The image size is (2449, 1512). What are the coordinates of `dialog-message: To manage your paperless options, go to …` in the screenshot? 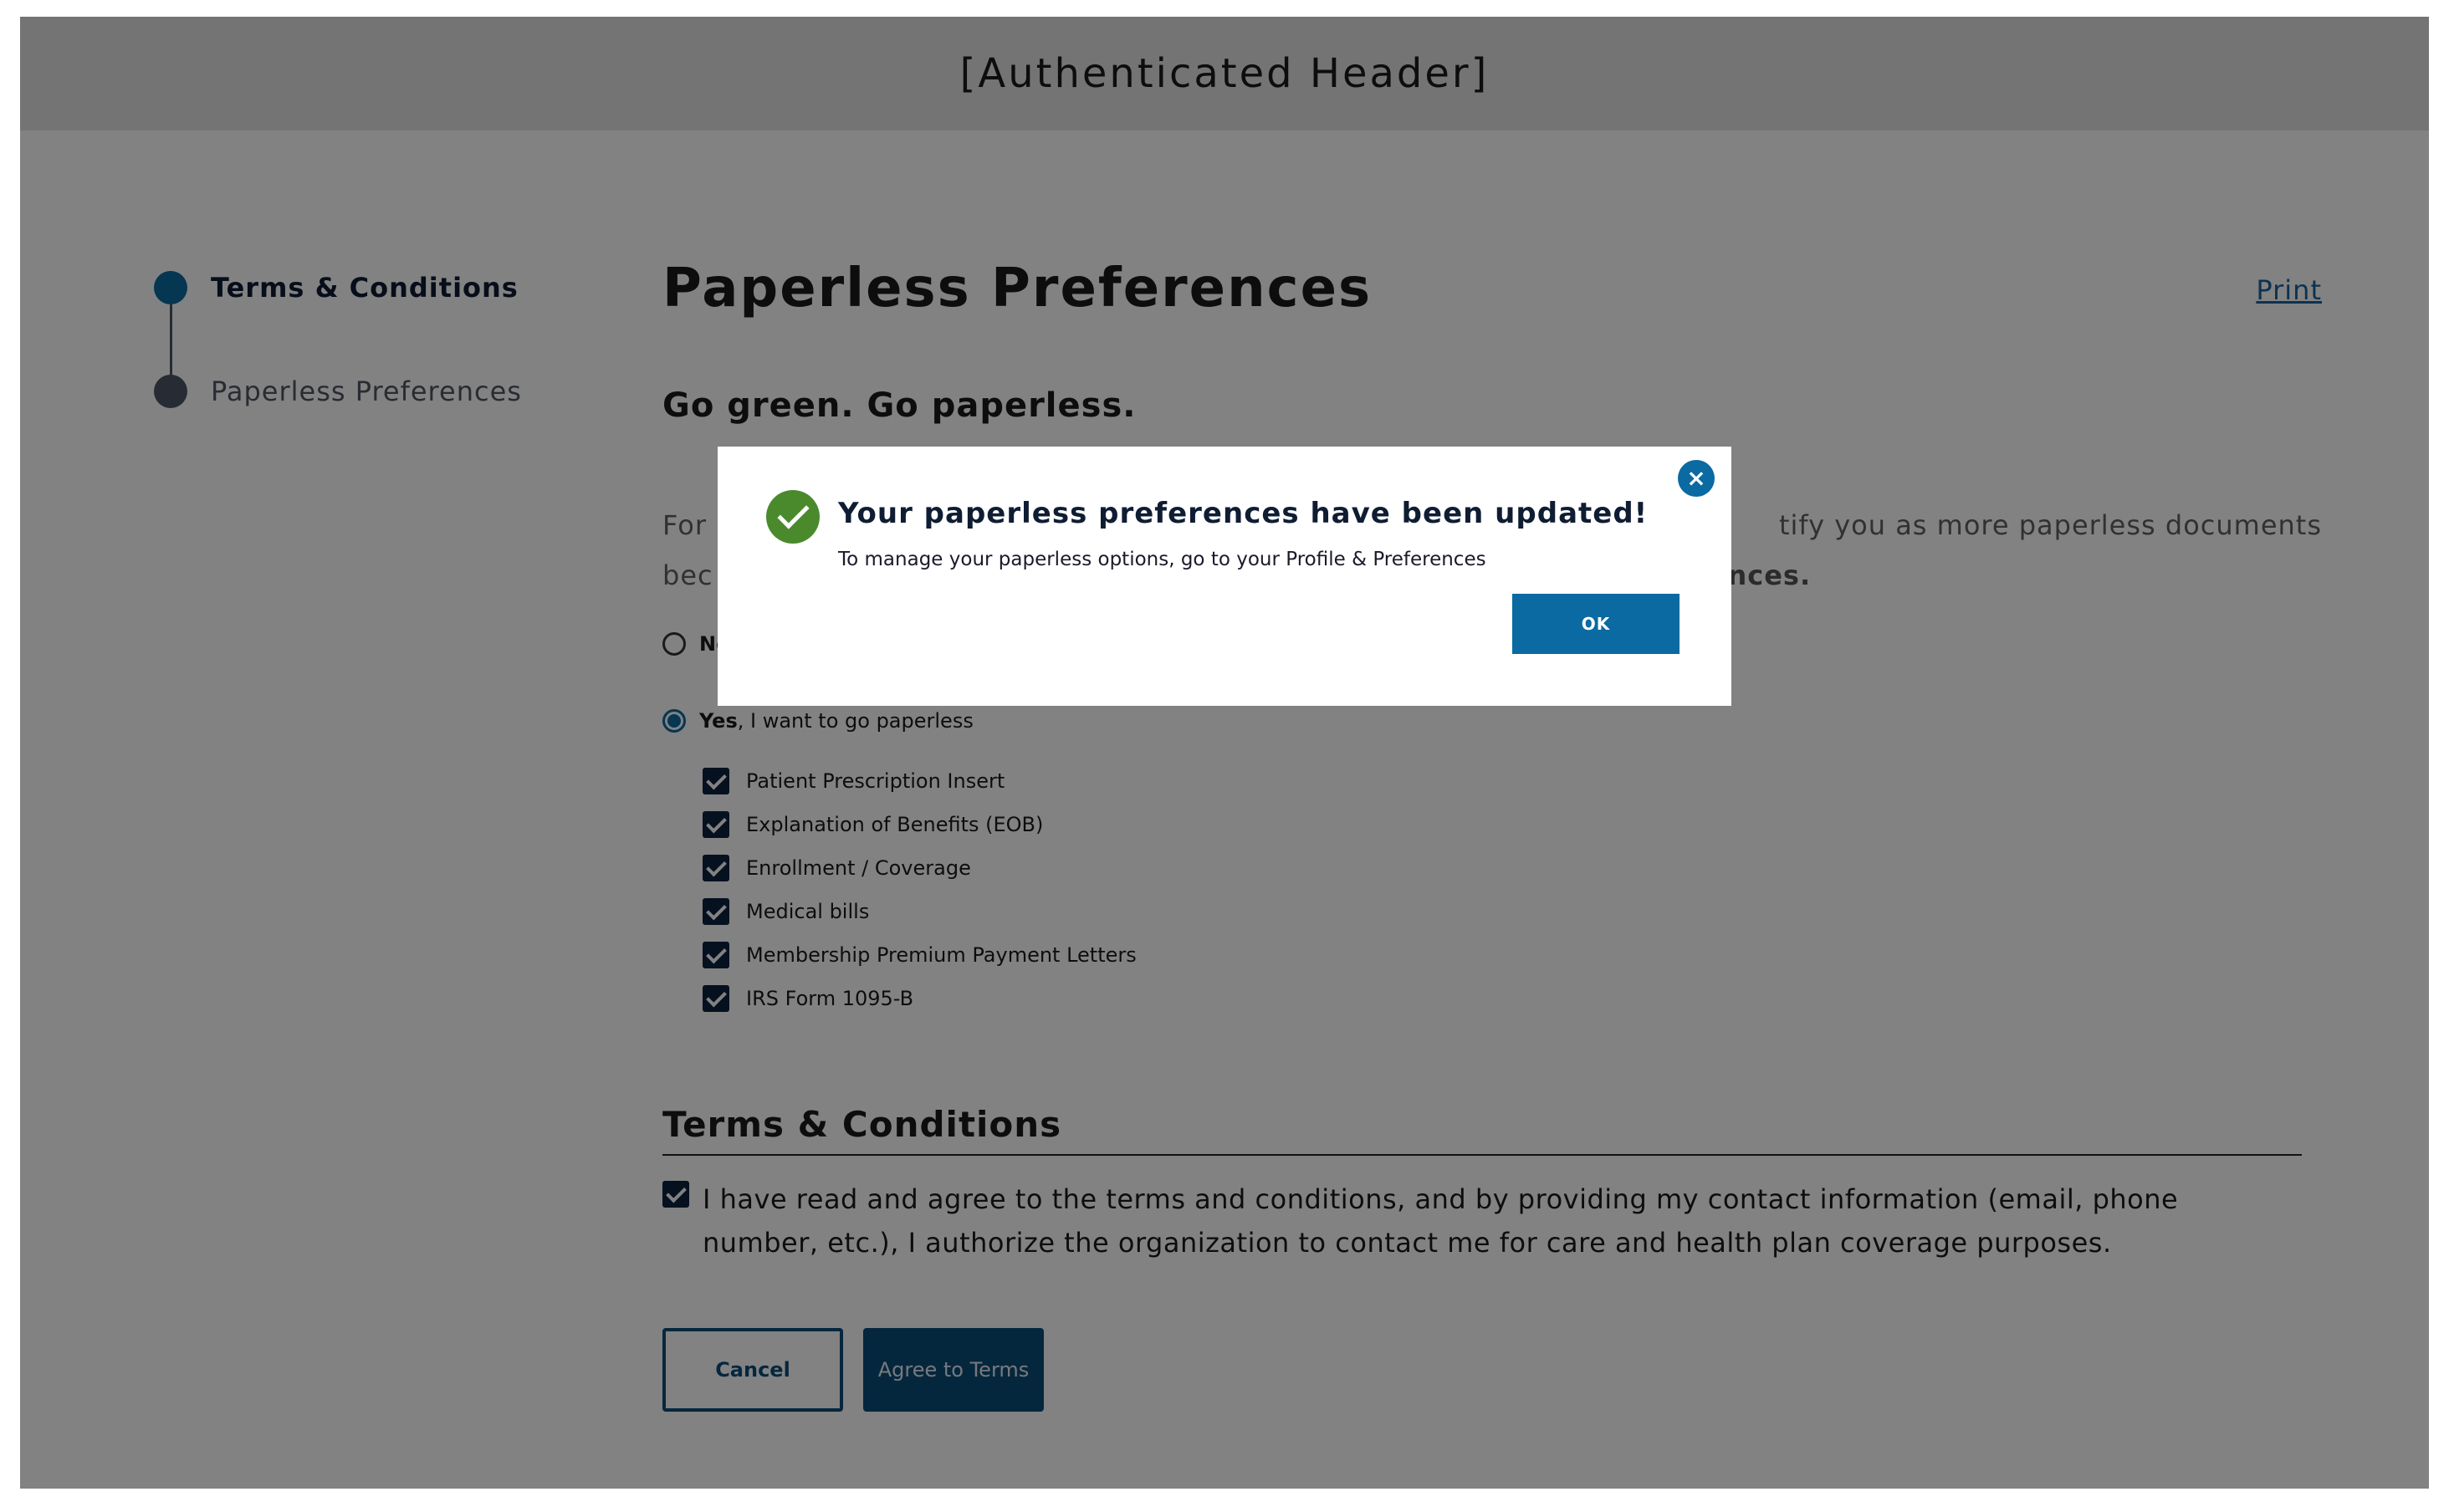 It's located at (1162, 559).